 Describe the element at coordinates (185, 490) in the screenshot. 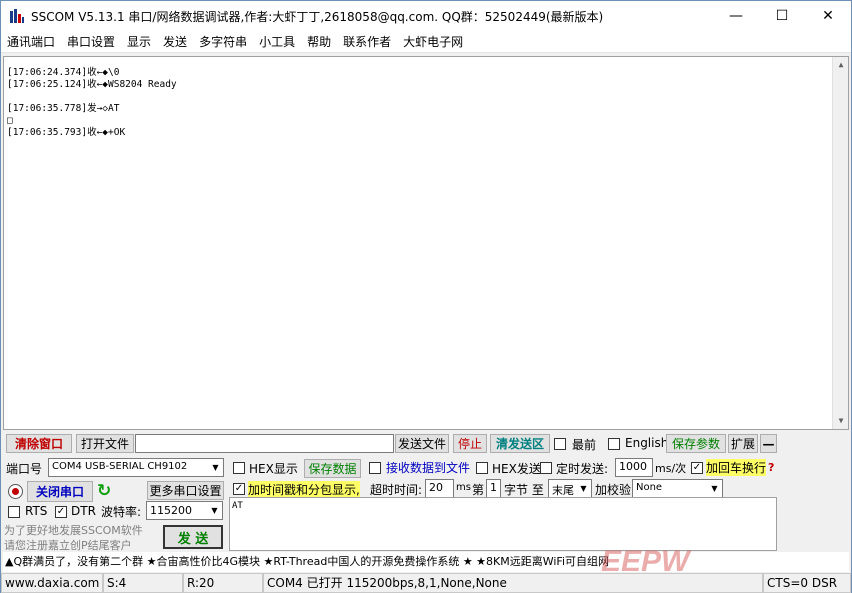

I see `more-serial-settings-button: 更多串口设置` at that location.